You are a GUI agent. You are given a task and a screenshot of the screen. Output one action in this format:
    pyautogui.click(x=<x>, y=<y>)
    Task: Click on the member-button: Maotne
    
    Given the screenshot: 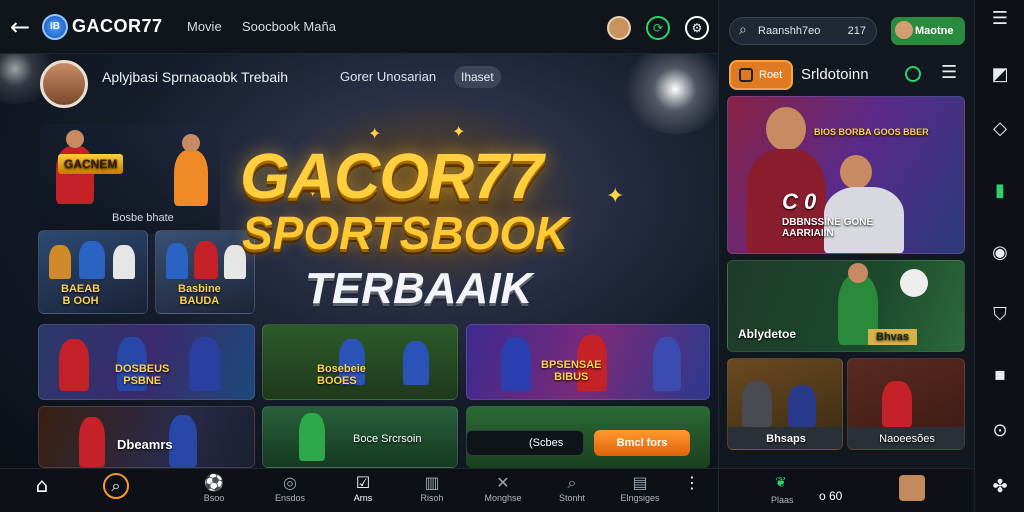 What is the action you would take?
    pyautogui.click(x=928, y=31)
    